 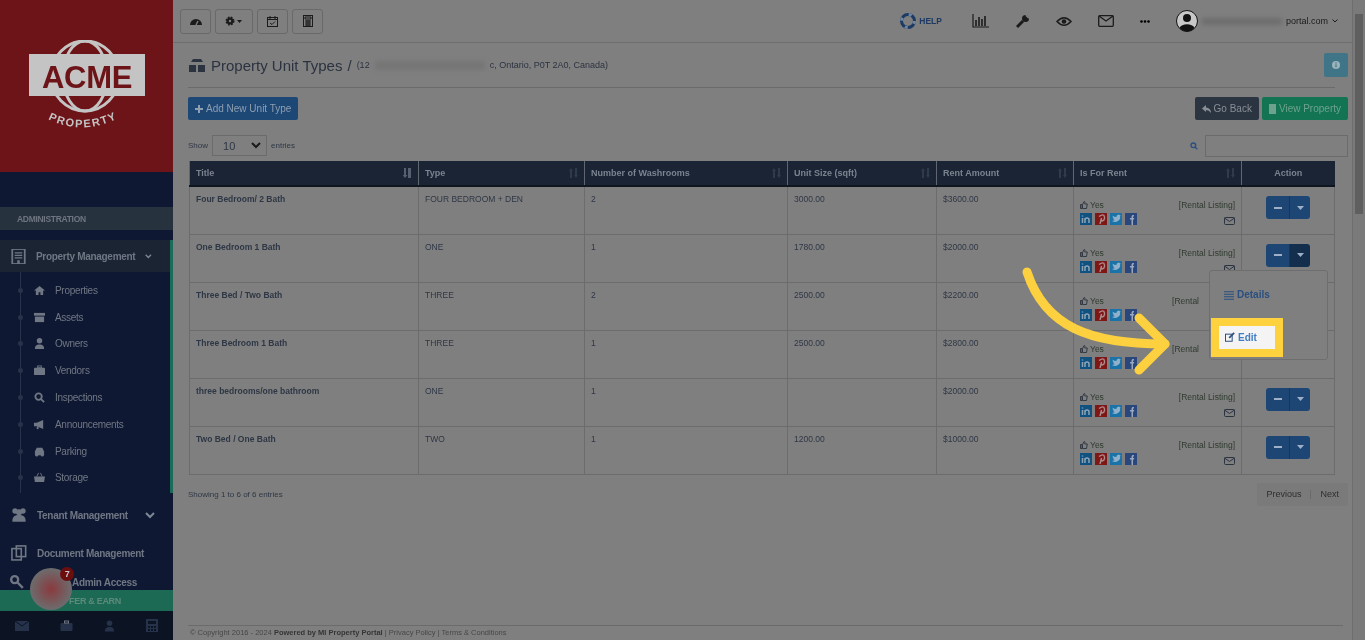 What do you see at coordinates (1359, 114) in the screenshot?
I see `scrollbar-thumb` at bounding box center [1359, 114].